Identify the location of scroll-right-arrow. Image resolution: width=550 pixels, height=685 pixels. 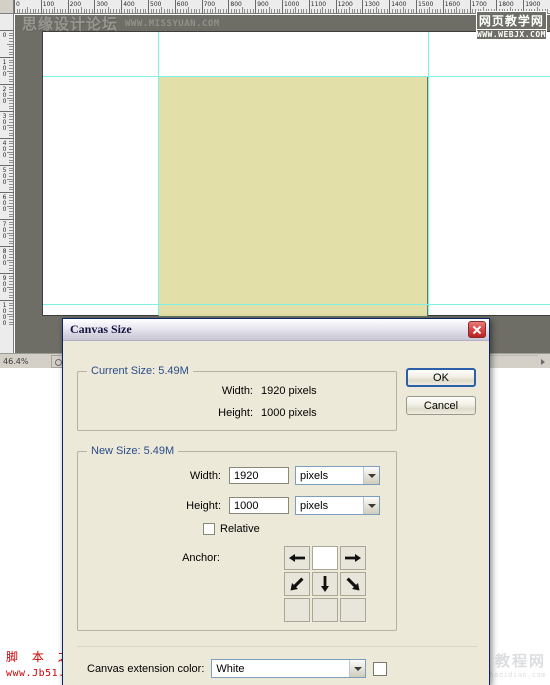
(543, 361).